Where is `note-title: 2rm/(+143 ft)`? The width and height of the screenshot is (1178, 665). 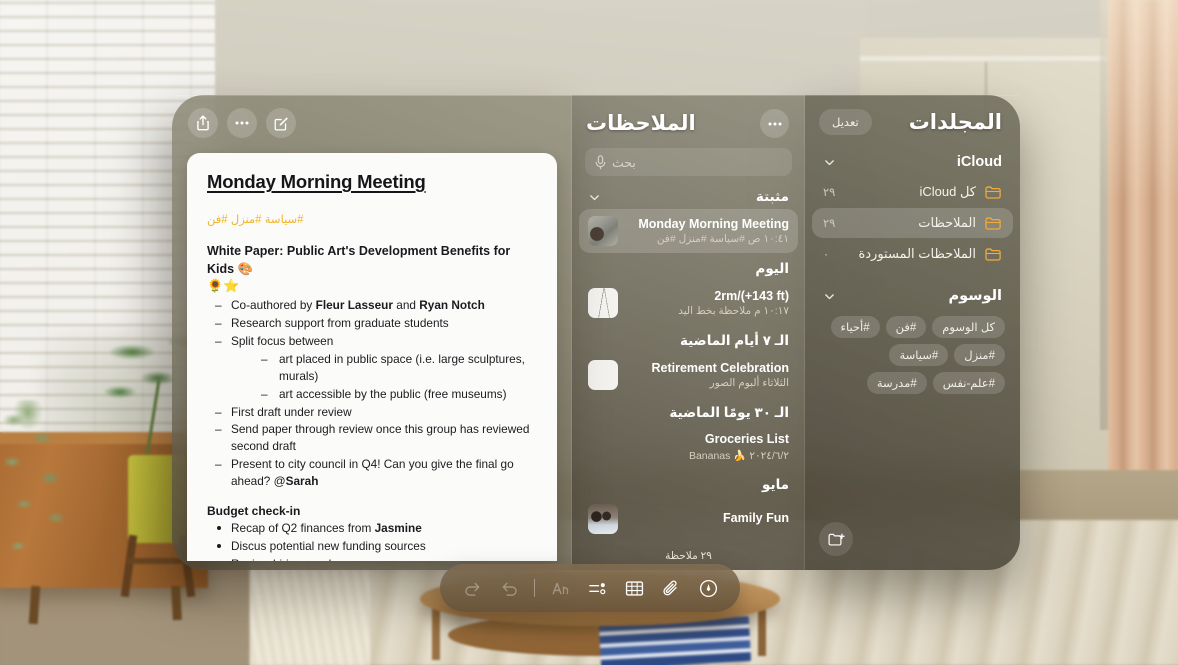 note-title: 2rm/(+143 ft) is located at coordinates (751, 295).